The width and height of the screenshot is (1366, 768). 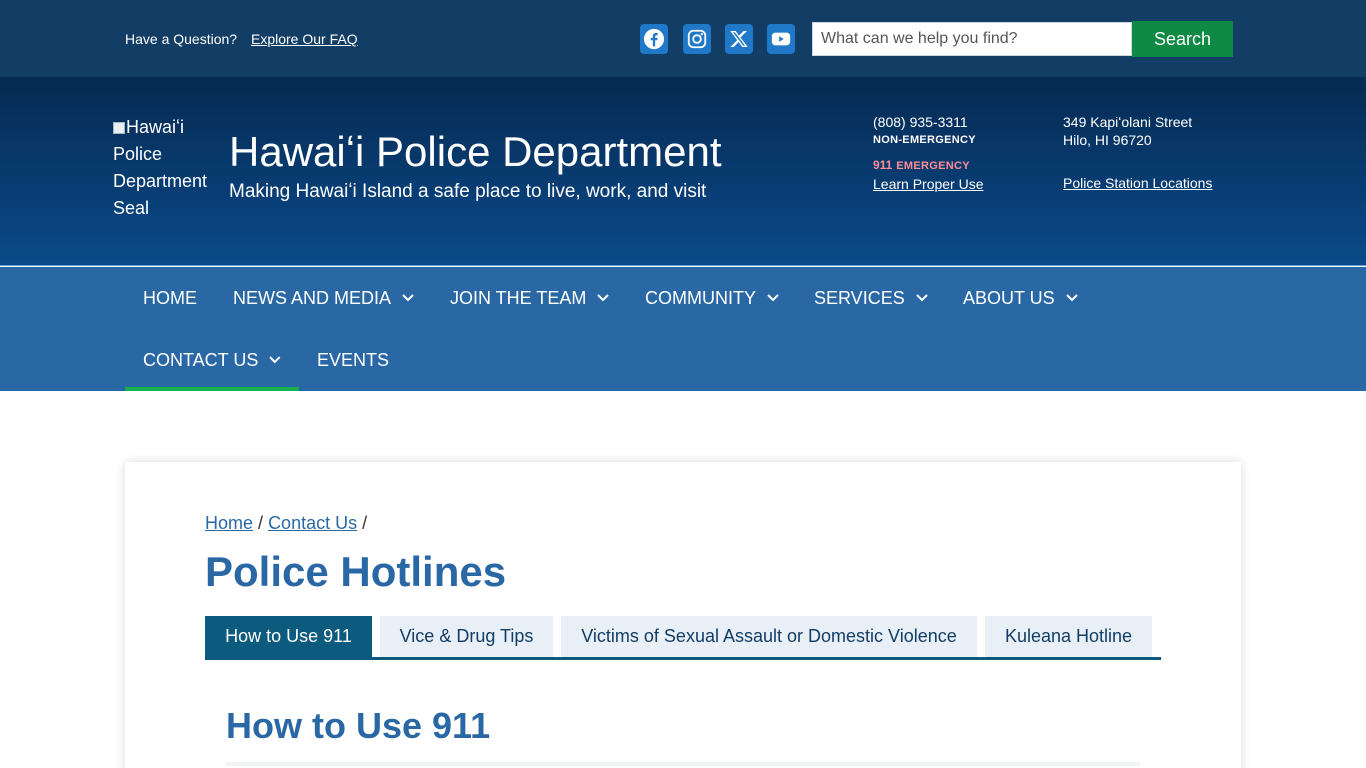 I want to click on search-button: Search, so click(x=1182, y=39).